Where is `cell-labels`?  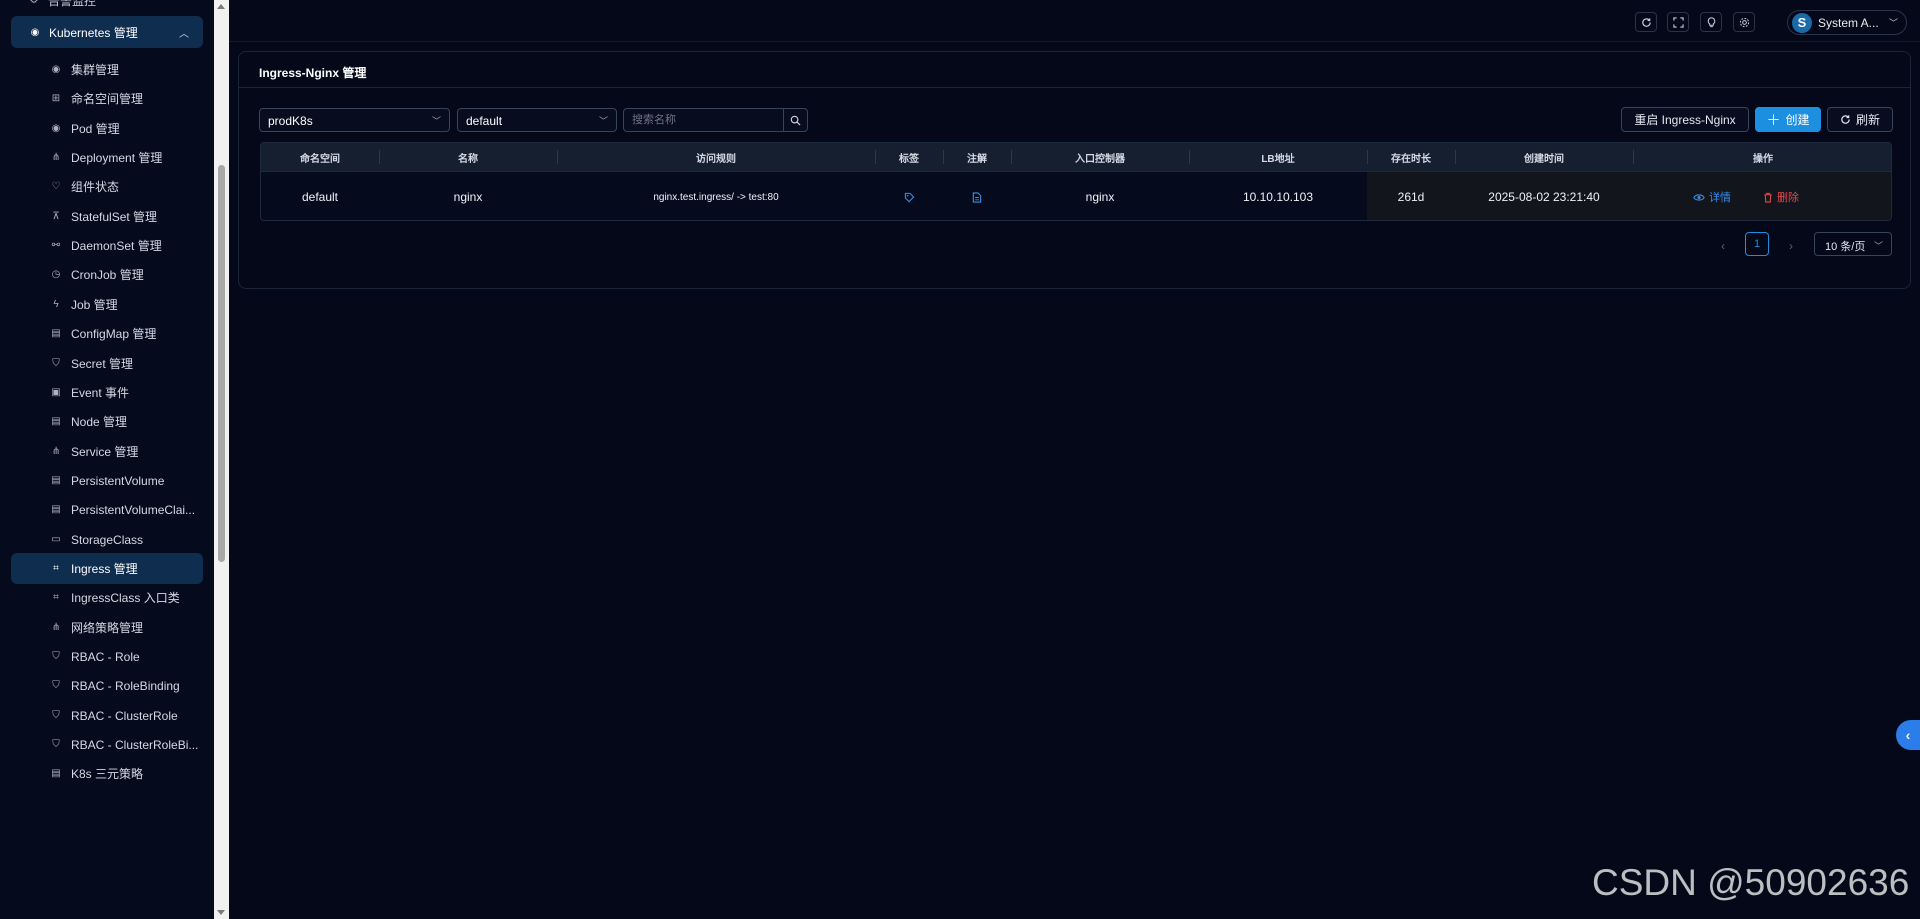 cell-labels is located at coordinates (909, 196).